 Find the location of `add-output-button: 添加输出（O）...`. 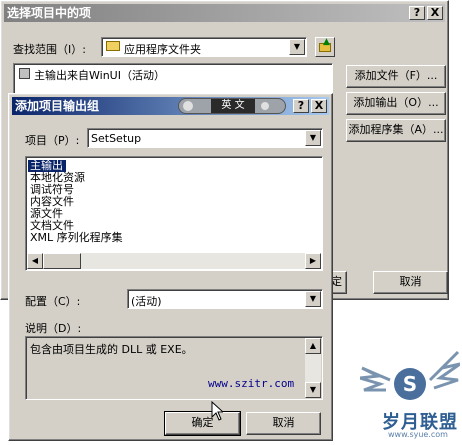

add-output-button: 添加输出（O）... is located at coordinates (396, 103).